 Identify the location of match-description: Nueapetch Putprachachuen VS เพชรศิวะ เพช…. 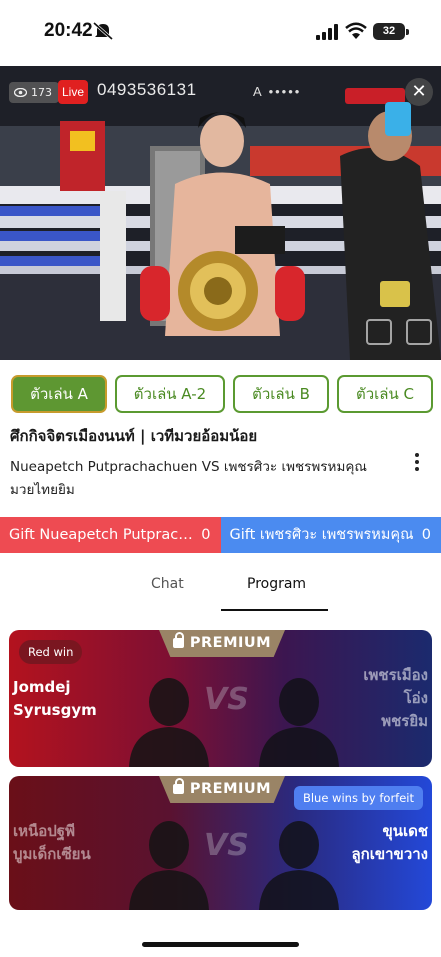
(188, 478).